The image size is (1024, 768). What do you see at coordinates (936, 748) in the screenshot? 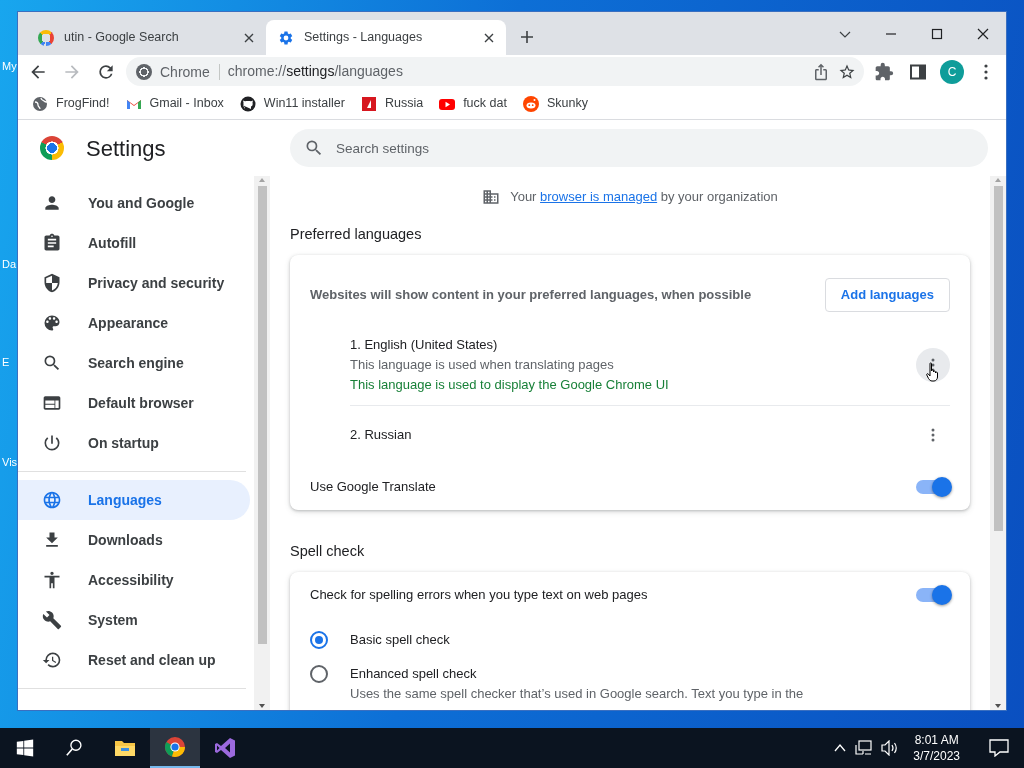
I see `clock: 8:01 AM 3/7/2023` at bounding box center [936, 748].